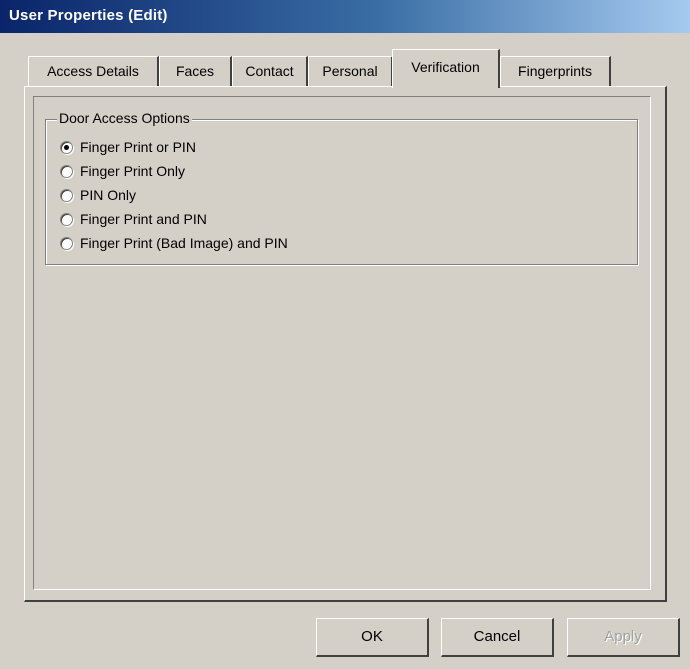 Image resolution: width=690 pixels, height=669 pixels. I want to click on tab-contact: Contact, so click(270, 71).